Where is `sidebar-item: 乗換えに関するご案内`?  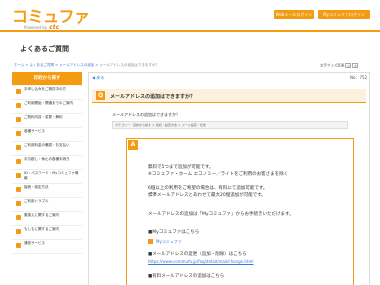 sidebar-item: 乗換えに関するご案内 is located at coordinates (47, 219).